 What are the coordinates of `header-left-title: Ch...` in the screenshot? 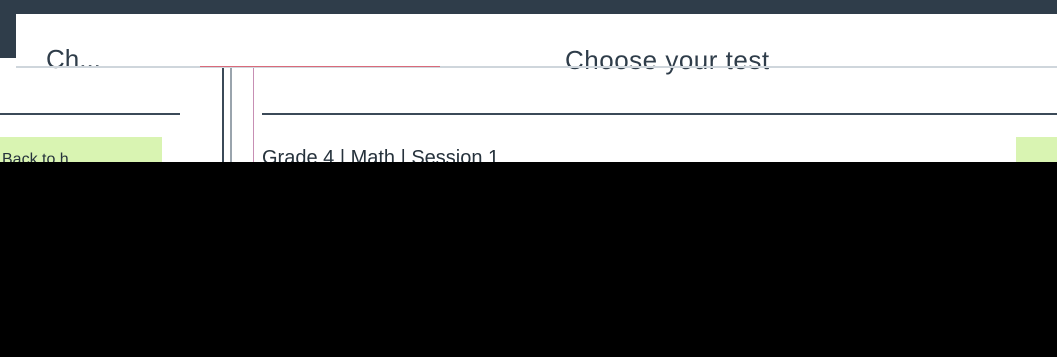 It's located at (73, 59).